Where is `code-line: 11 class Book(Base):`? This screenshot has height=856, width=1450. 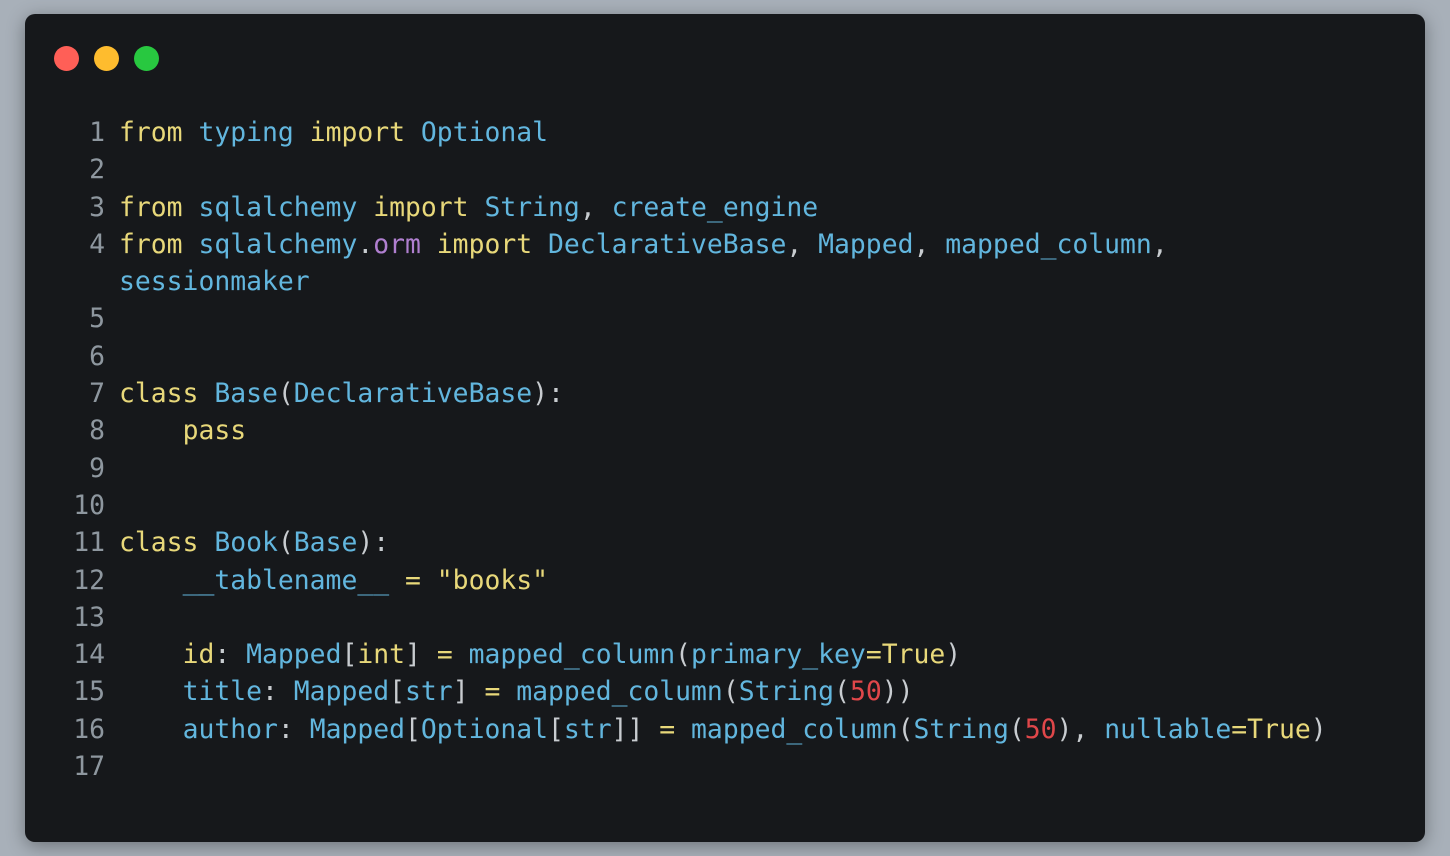
code-line: 11 class Book(Base): is located at coordinates (725, 542).